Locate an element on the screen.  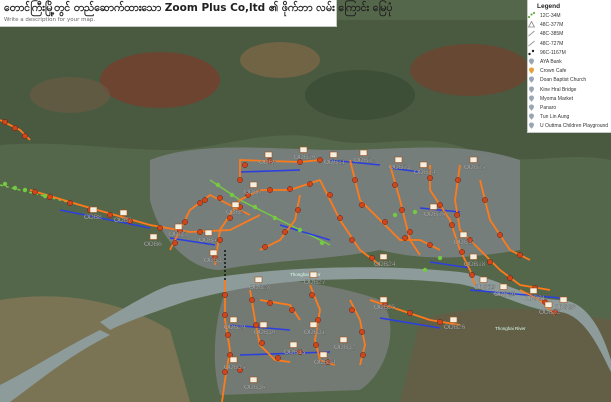
legend-item: U Outtma Children Playground is located at coordinates (569, 127).